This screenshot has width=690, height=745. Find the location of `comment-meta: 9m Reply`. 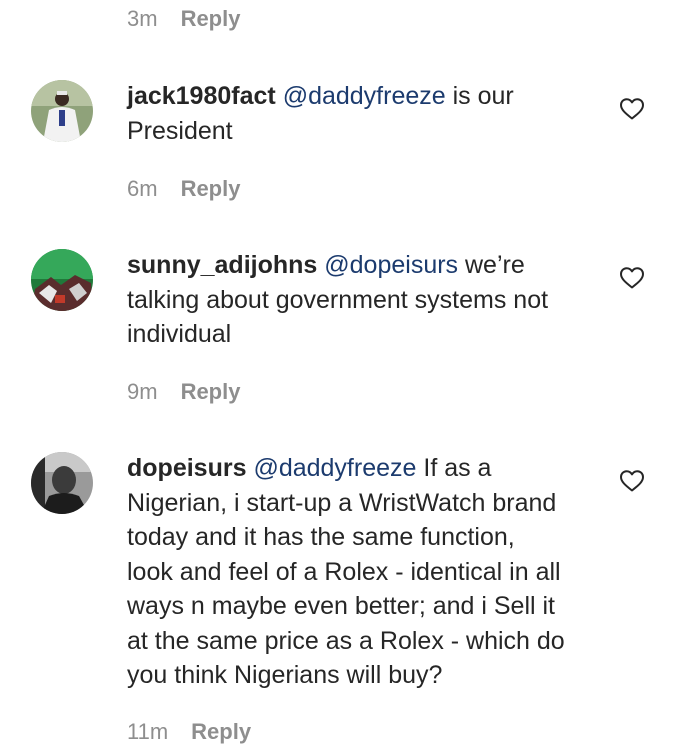

comment-meta: 9m Reply is located at coordinates (183, 392).